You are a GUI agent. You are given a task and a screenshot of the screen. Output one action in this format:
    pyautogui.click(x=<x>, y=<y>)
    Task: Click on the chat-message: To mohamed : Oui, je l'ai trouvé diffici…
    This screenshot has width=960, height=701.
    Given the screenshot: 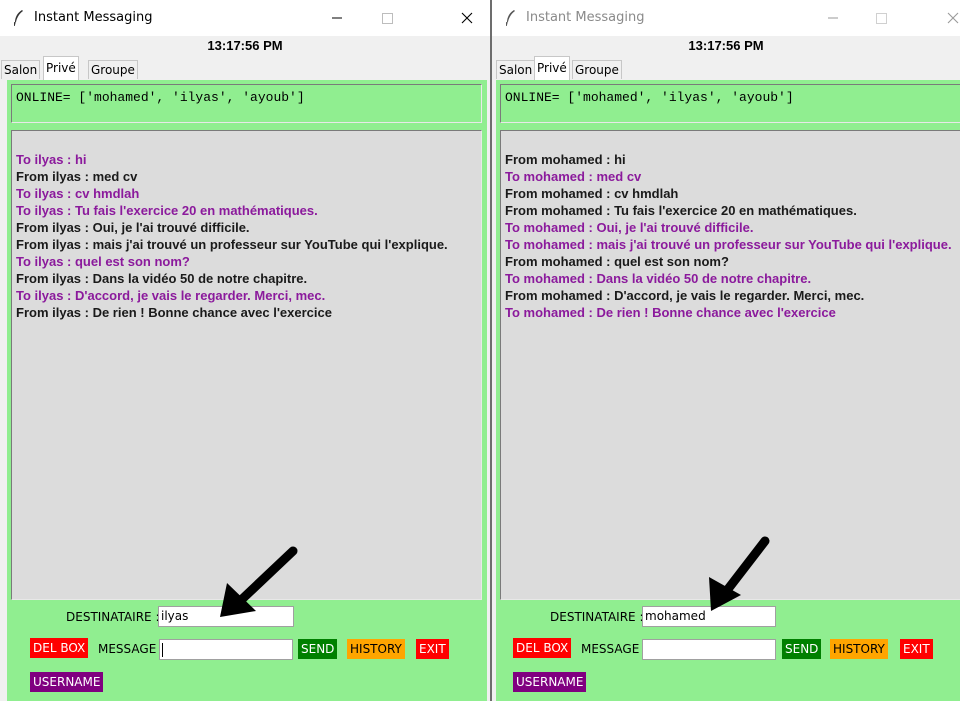 What is the action you would take?
    pyautogui.click(x=629, y=227)
    